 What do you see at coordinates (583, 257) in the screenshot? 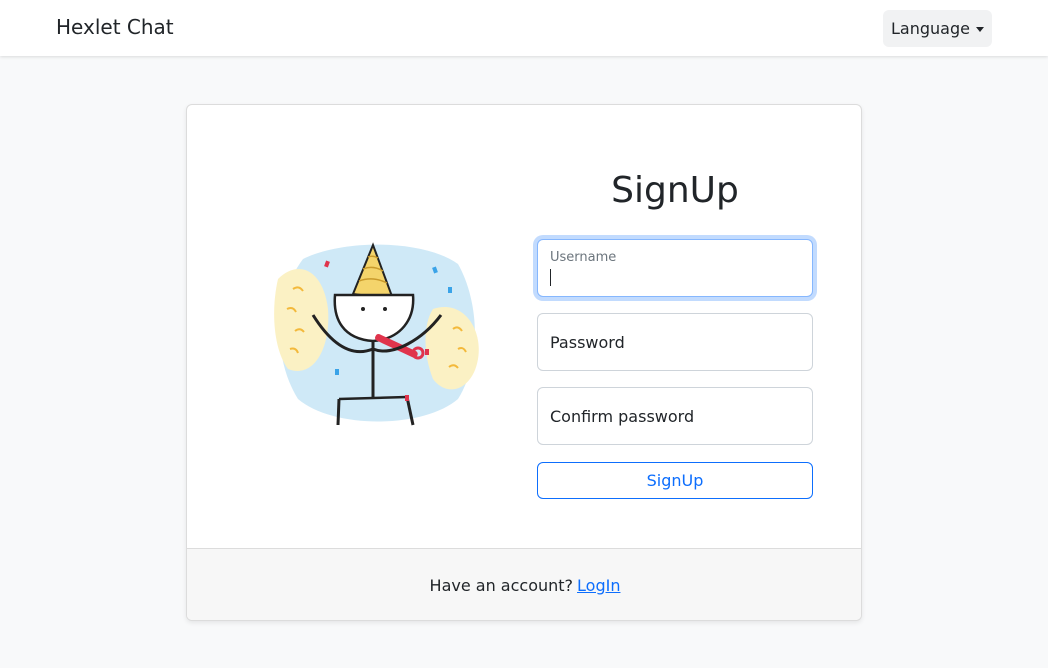
I see `username-label: Username` at bounding box center [583, 257].